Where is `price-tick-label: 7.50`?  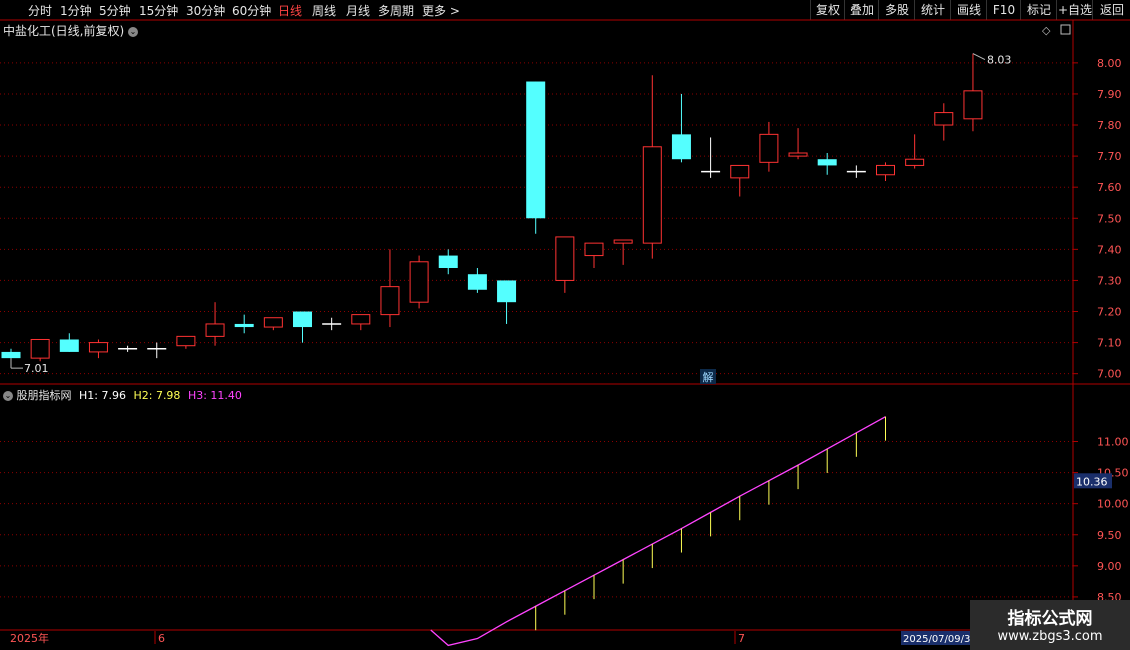 price-tick-label: 7.50 is located at coordinates (1109, 218).